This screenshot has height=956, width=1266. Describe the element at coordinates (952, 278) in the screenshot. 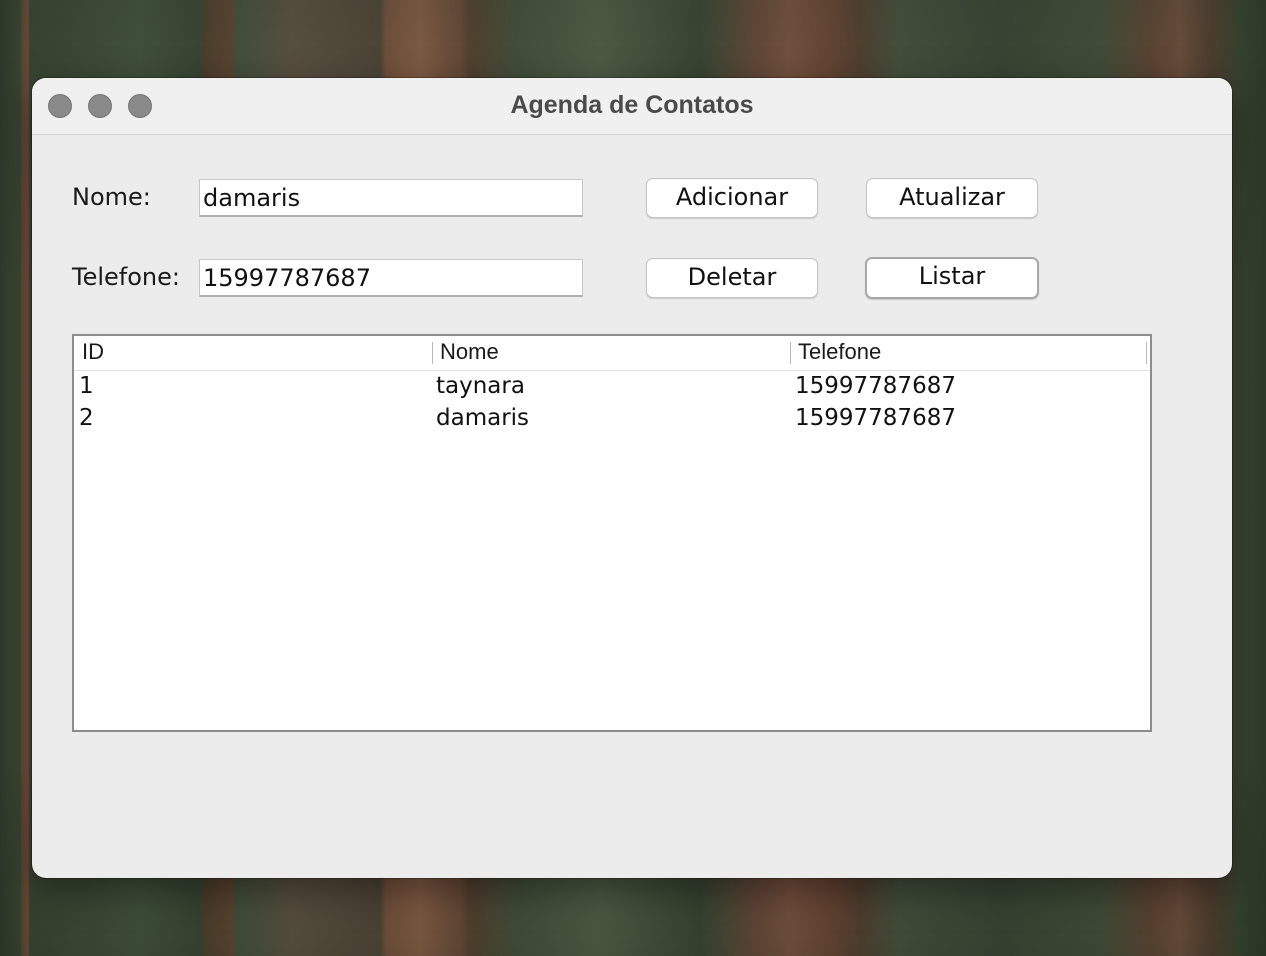

I see `listar-button: Listar` at that location.